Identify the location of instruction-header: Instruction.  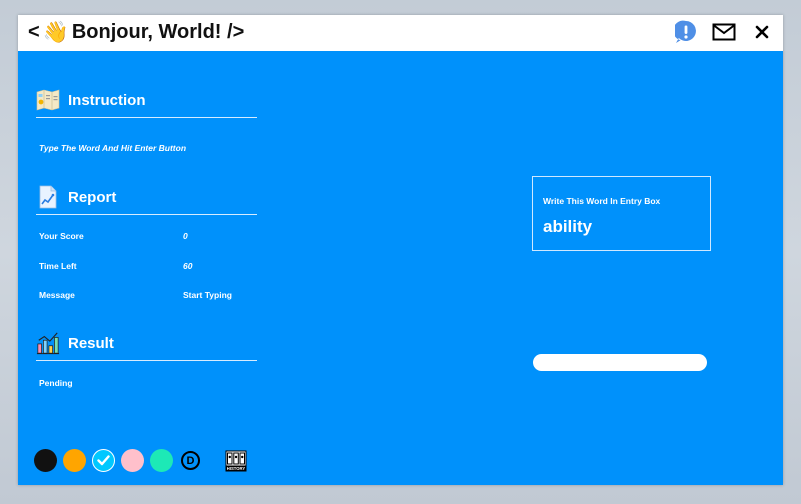
(146, 100).